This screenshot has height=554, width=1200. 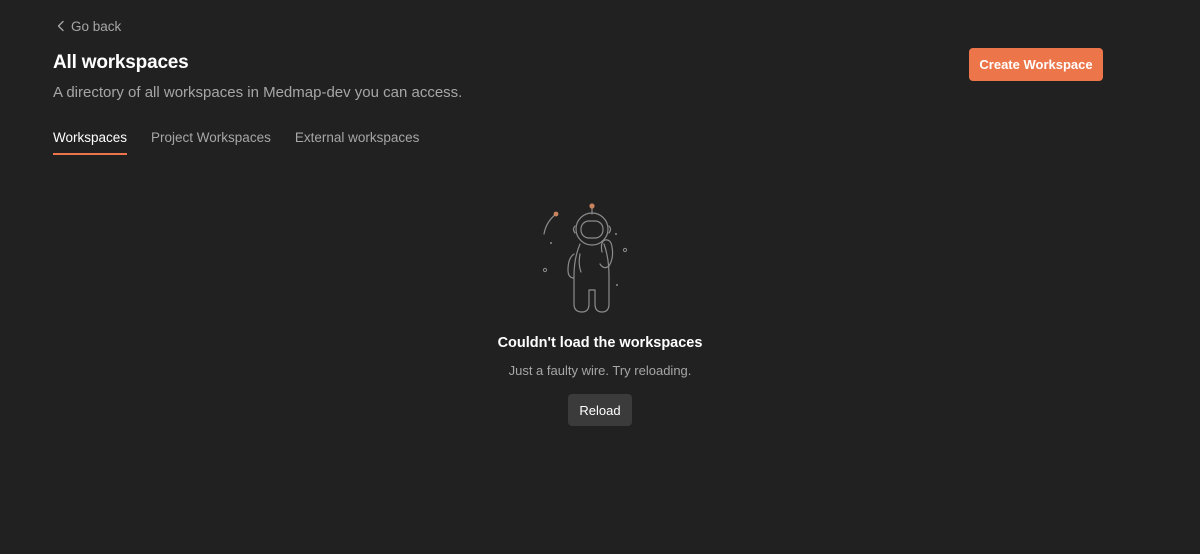 What do you see at coordinates (61, 26) in the screenshot?
I see `chevron-left-icon` at bounding box center [61, 26].